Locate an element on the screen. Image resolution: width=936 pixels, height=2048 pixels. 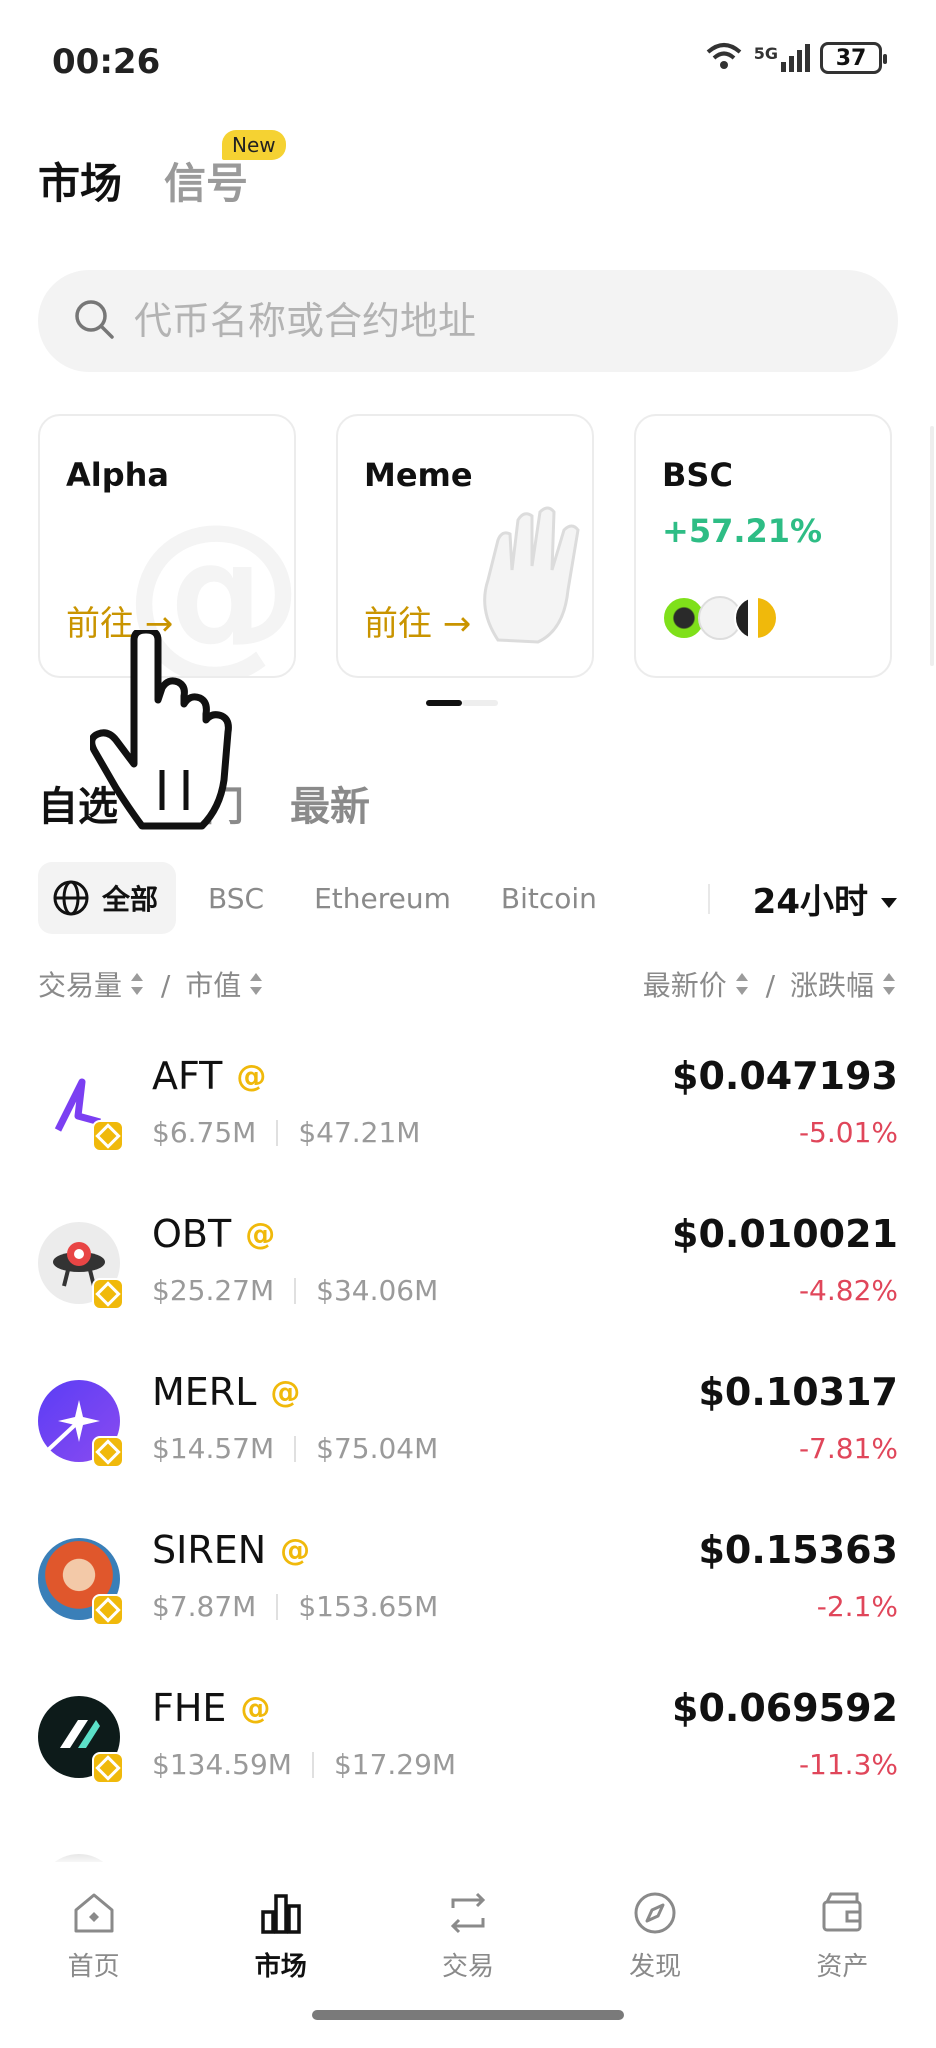
sort-price: 最新价 is located at coordinates (697, 984).